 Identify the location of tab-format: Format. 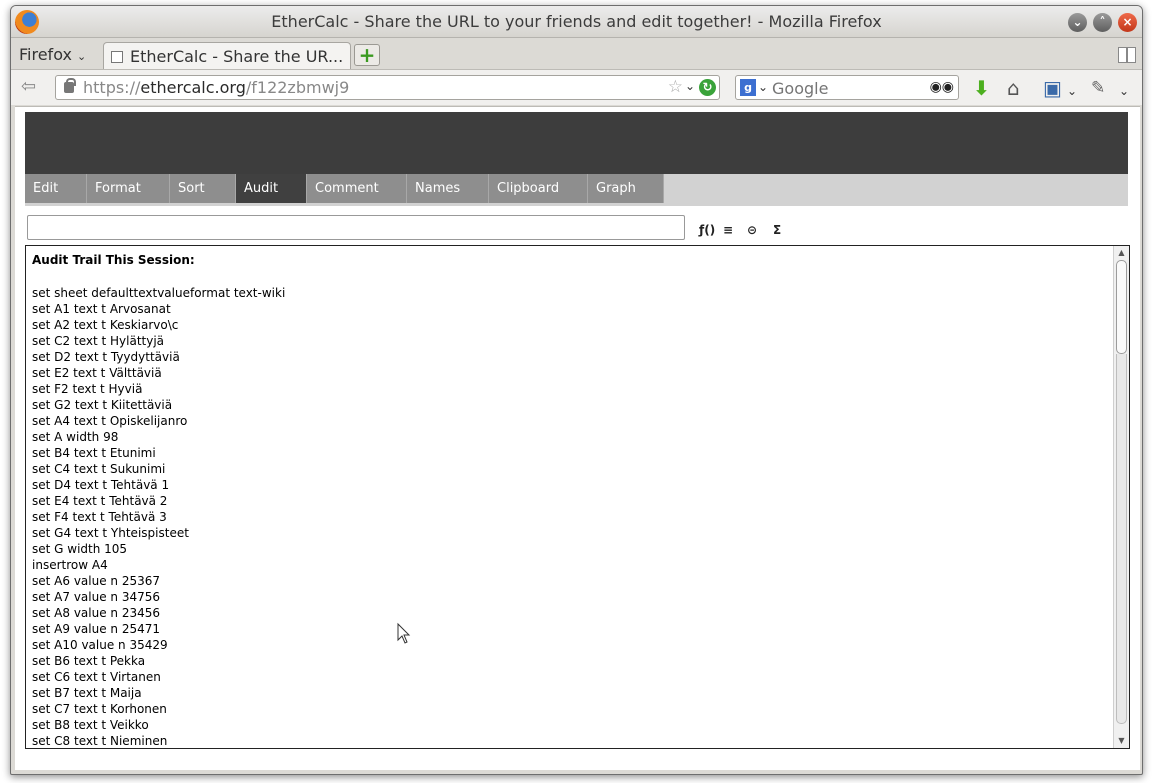
(128, 188).